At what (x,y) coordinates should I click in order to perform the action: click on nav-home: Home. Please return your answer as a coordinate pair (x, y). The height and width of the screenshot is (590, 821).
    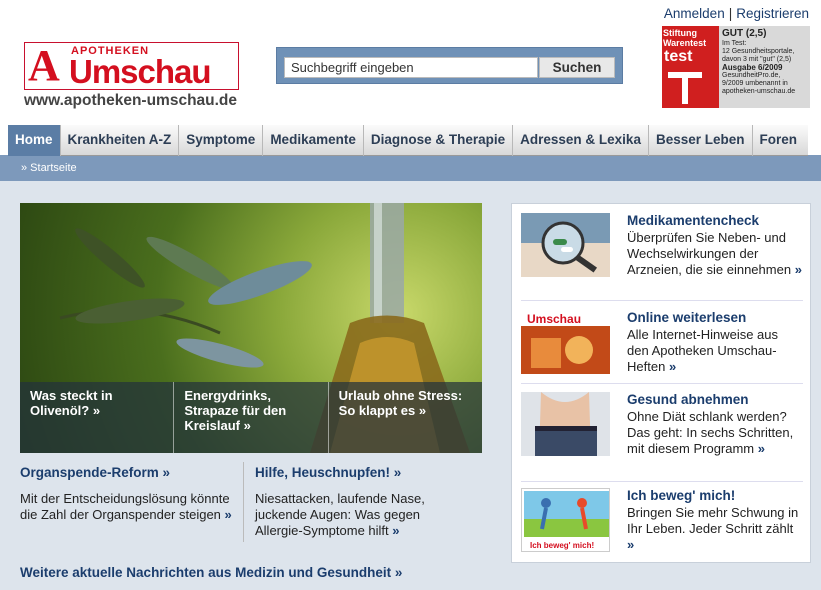
    Looking at the image, I should click on (34, 140).